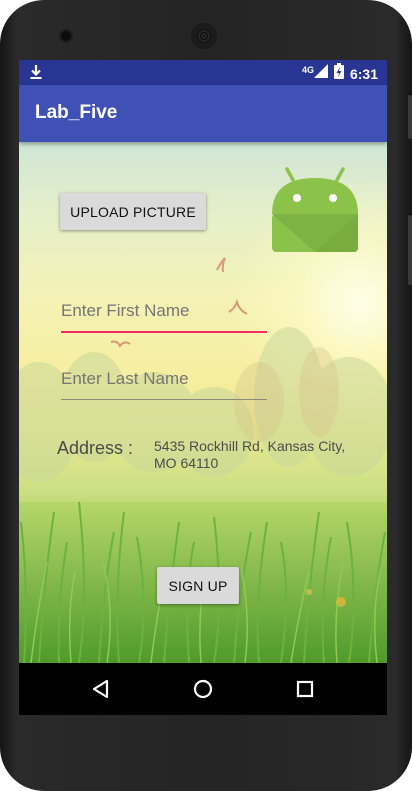  Describe the element at coordinates (164, 381) in the screenshot. I see `last-name-input` at that location.